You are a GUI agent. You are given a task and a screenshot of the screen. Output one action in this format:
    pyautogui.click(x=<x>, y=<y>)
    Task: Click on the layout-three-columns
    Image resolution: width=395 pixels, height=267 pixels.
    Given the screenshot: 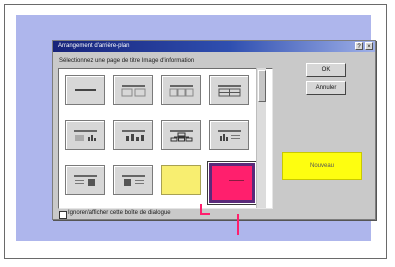 What is the action you would take?
    pyautogui.click(x=181, y=90)
    